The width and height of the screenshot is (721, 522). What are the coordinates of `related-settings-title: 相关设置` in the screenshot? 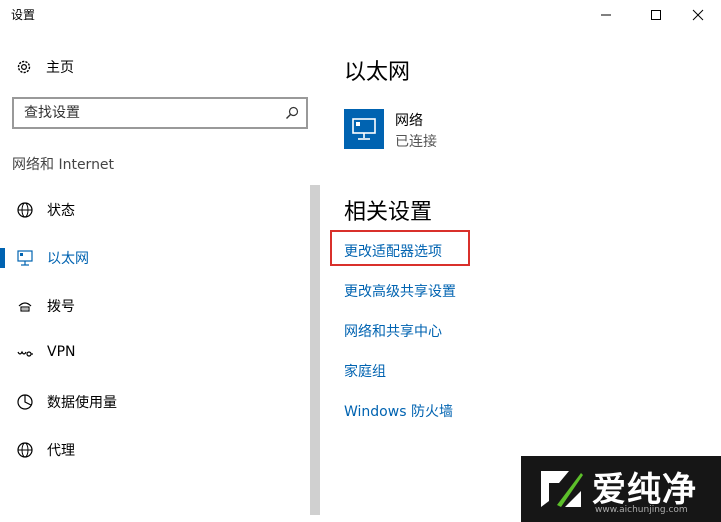 It's located at (388, 212).